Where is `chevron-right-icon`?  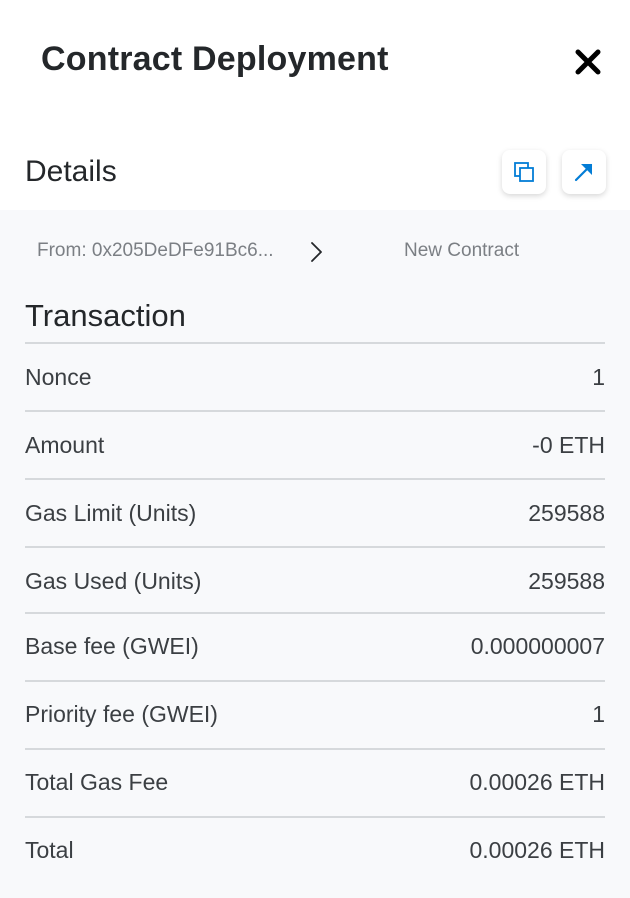 chevron-right-icon is located at coordinates (316, 252).